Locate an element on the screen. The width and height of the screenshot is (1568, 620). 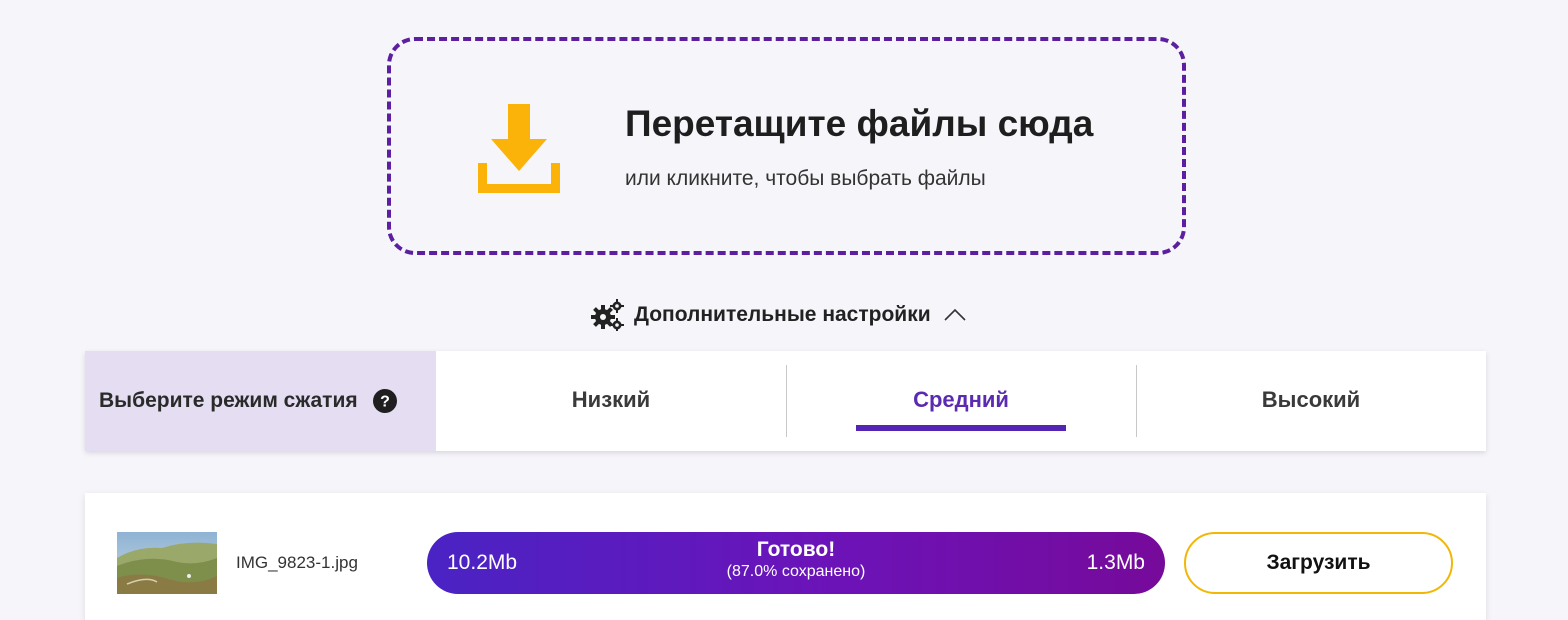
tab-medium: Средний is located at coordinates (961, 401).